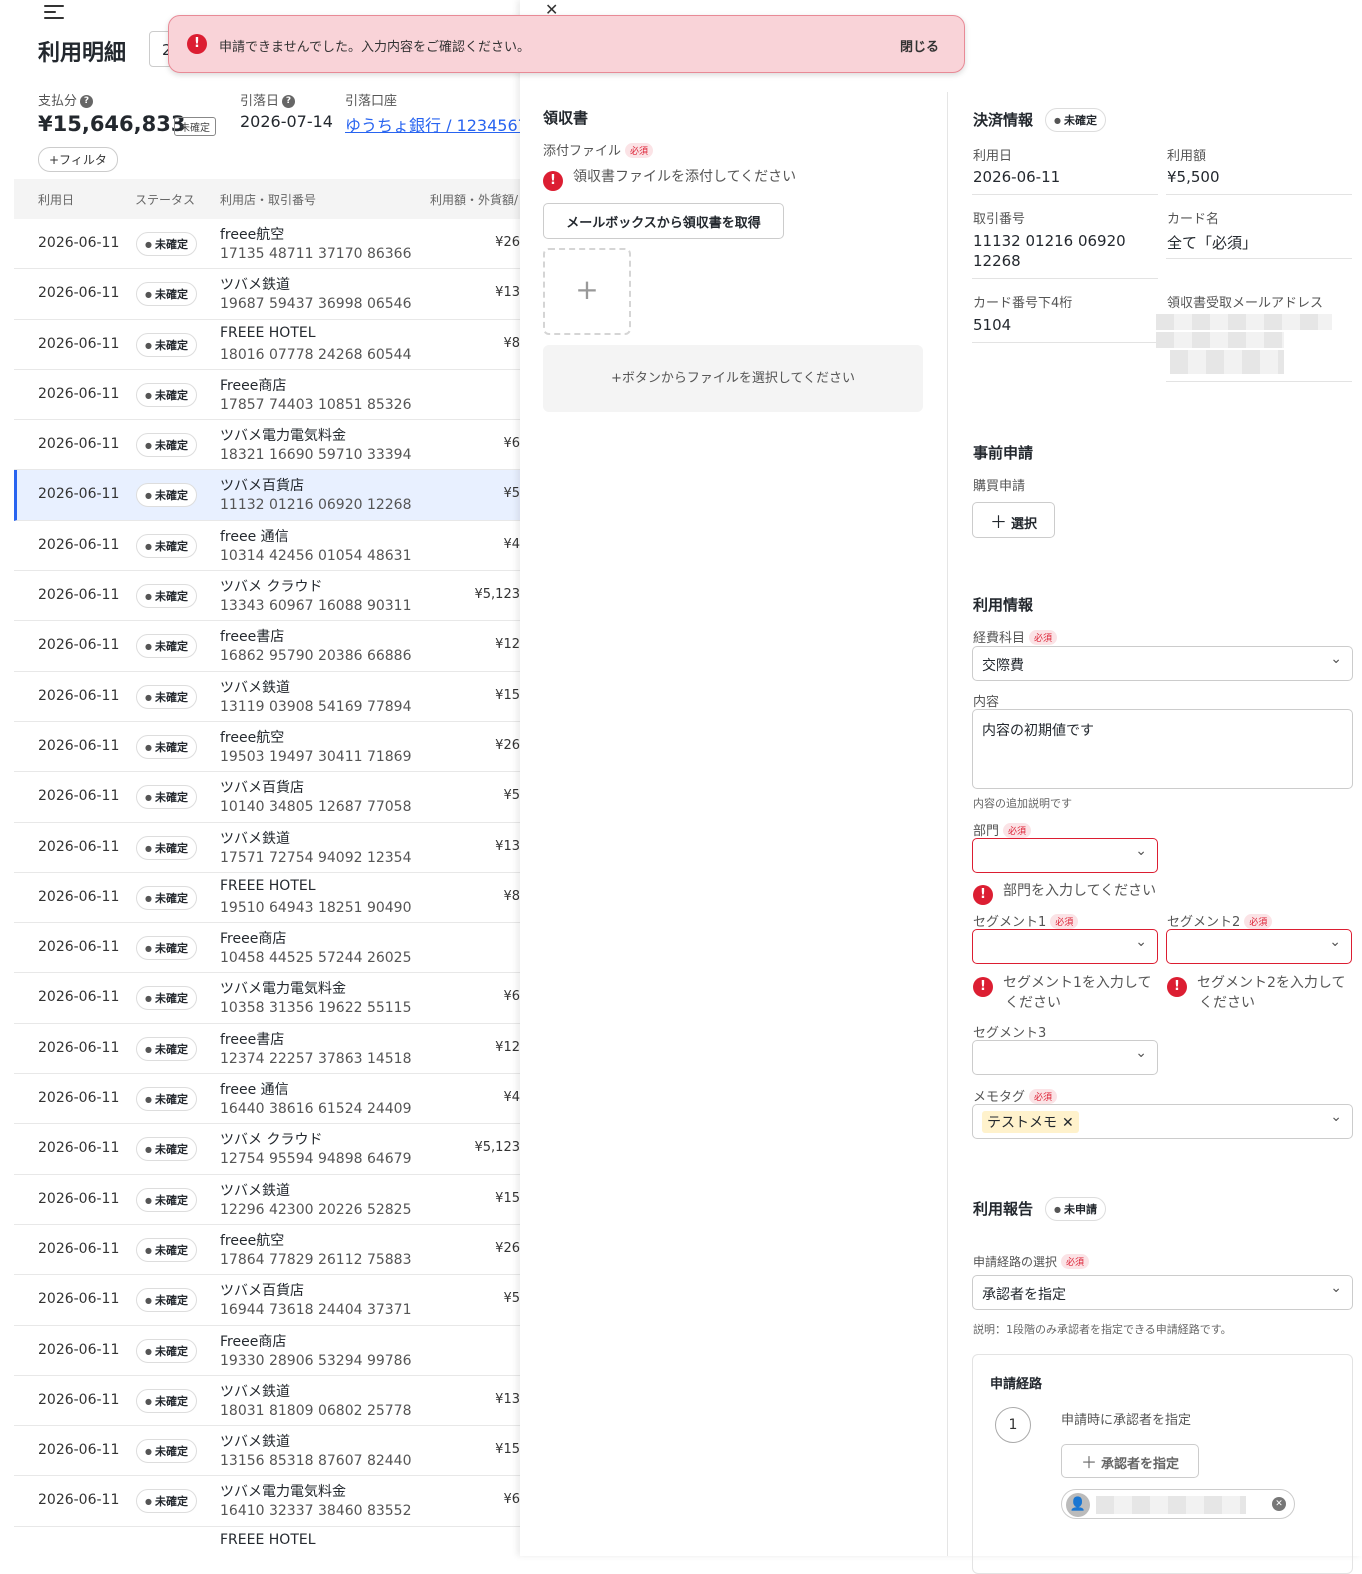 The height and width of the screenshot is (1574, 1362). I want to click on content-help: 内容の追加説明です, so click(1022, 803).